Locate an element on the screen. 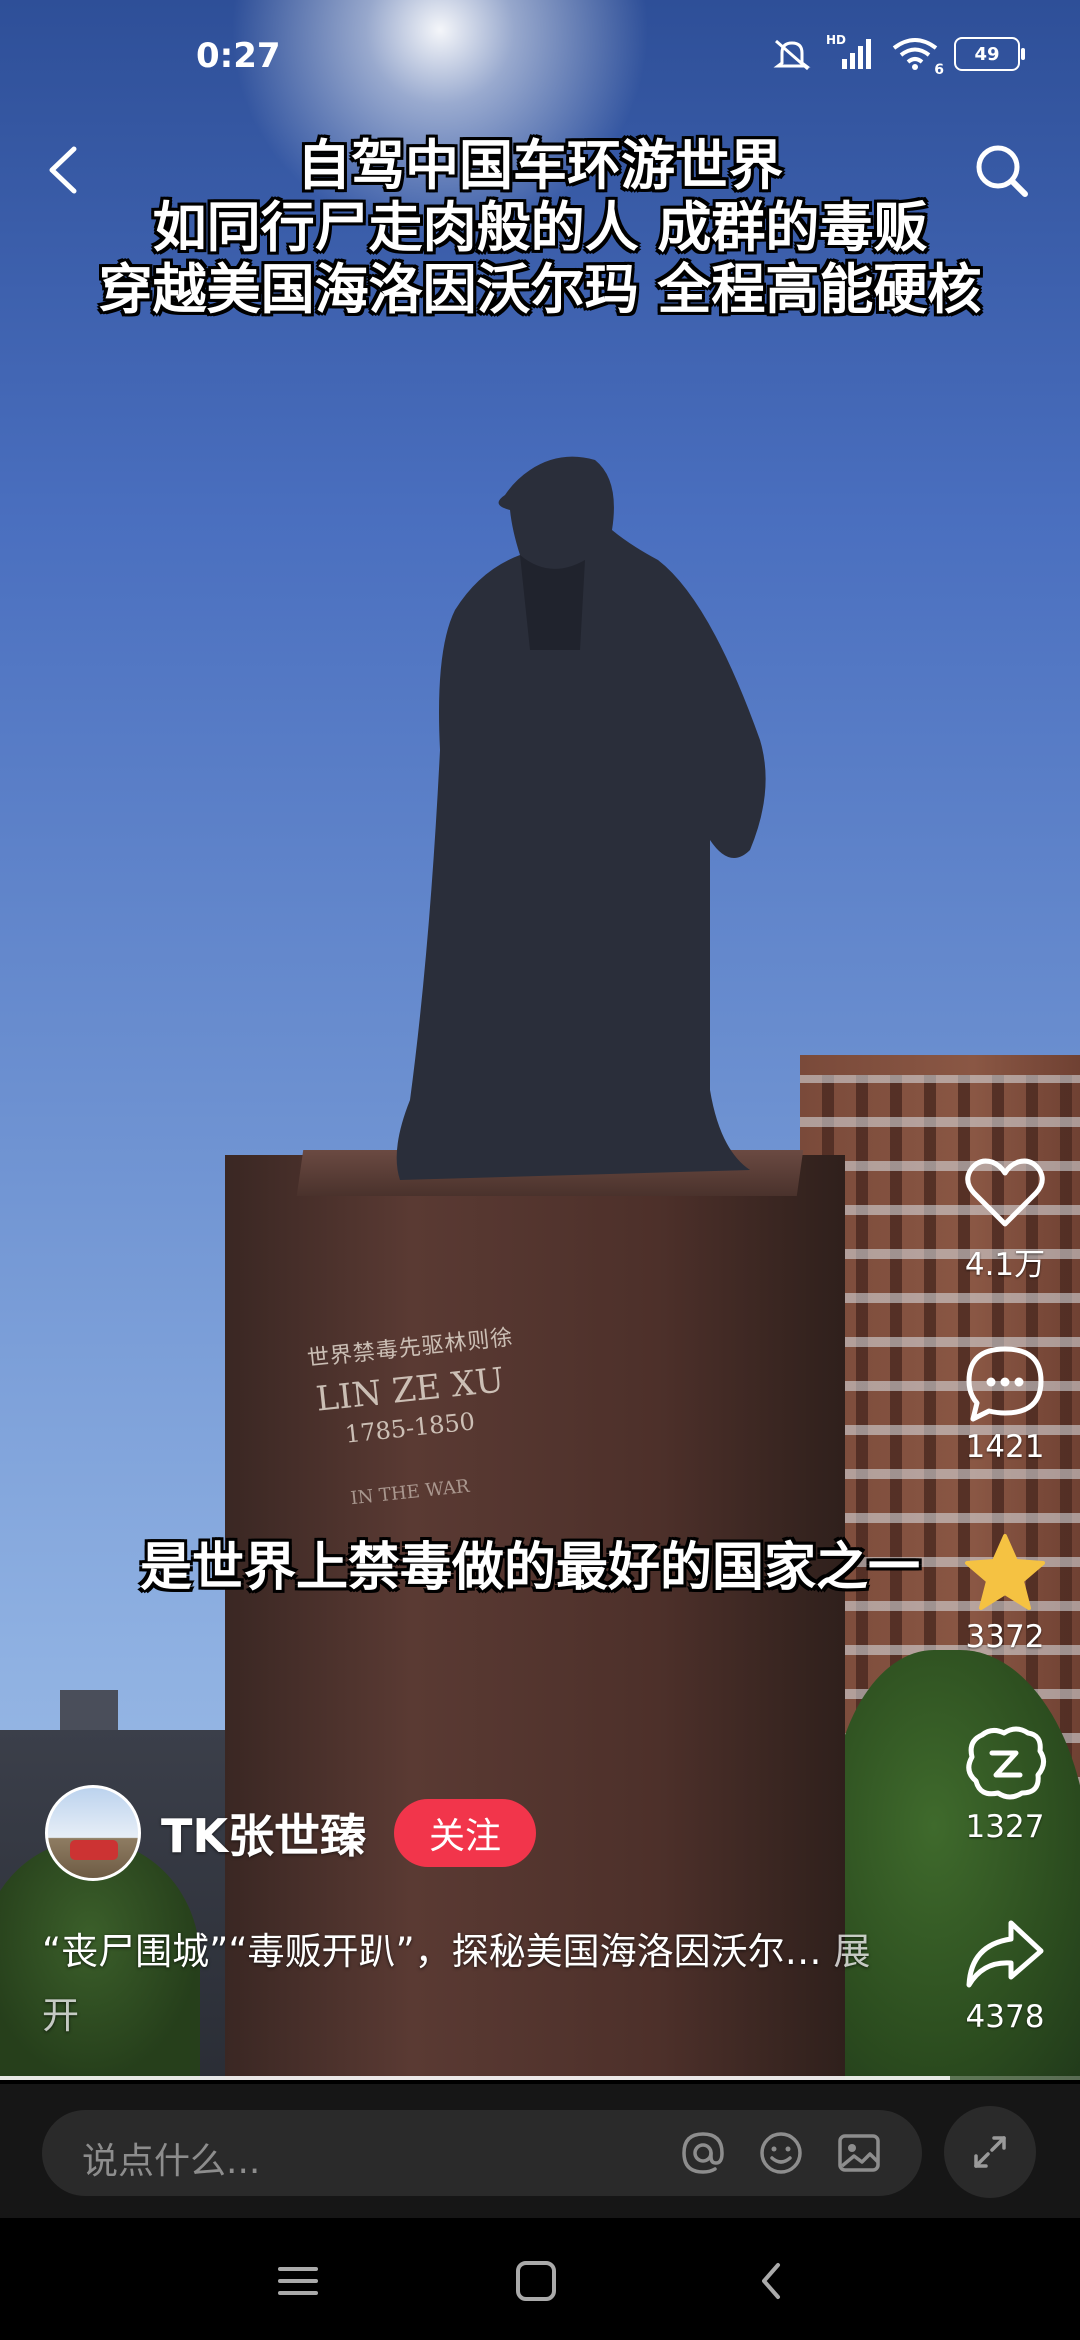 The image size is (1080, 2340). signal-icon: HD is located at coordinates (851, 52).